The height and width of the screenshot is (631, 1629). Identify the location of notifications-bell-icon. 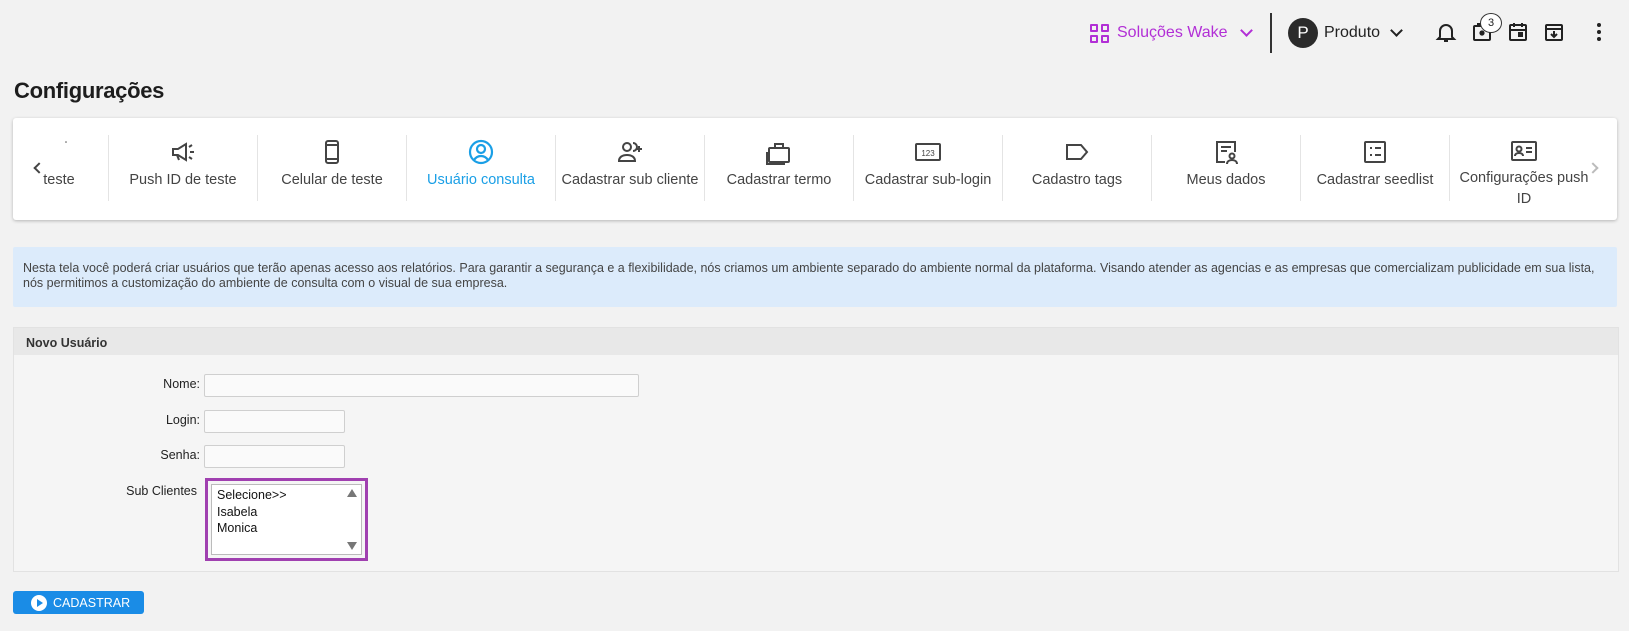
(1446, 33).